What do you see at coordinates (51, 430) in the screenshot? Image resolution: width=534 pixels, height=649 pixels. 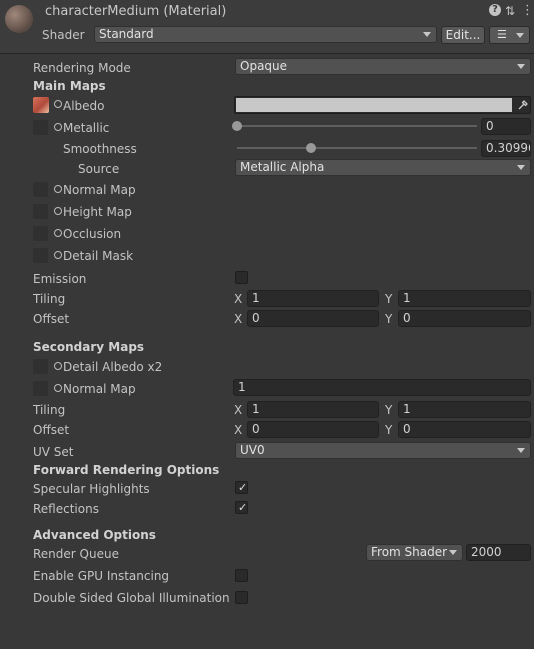 I see `secondary-offset-label: Offset` at bounding box center [51, 430].